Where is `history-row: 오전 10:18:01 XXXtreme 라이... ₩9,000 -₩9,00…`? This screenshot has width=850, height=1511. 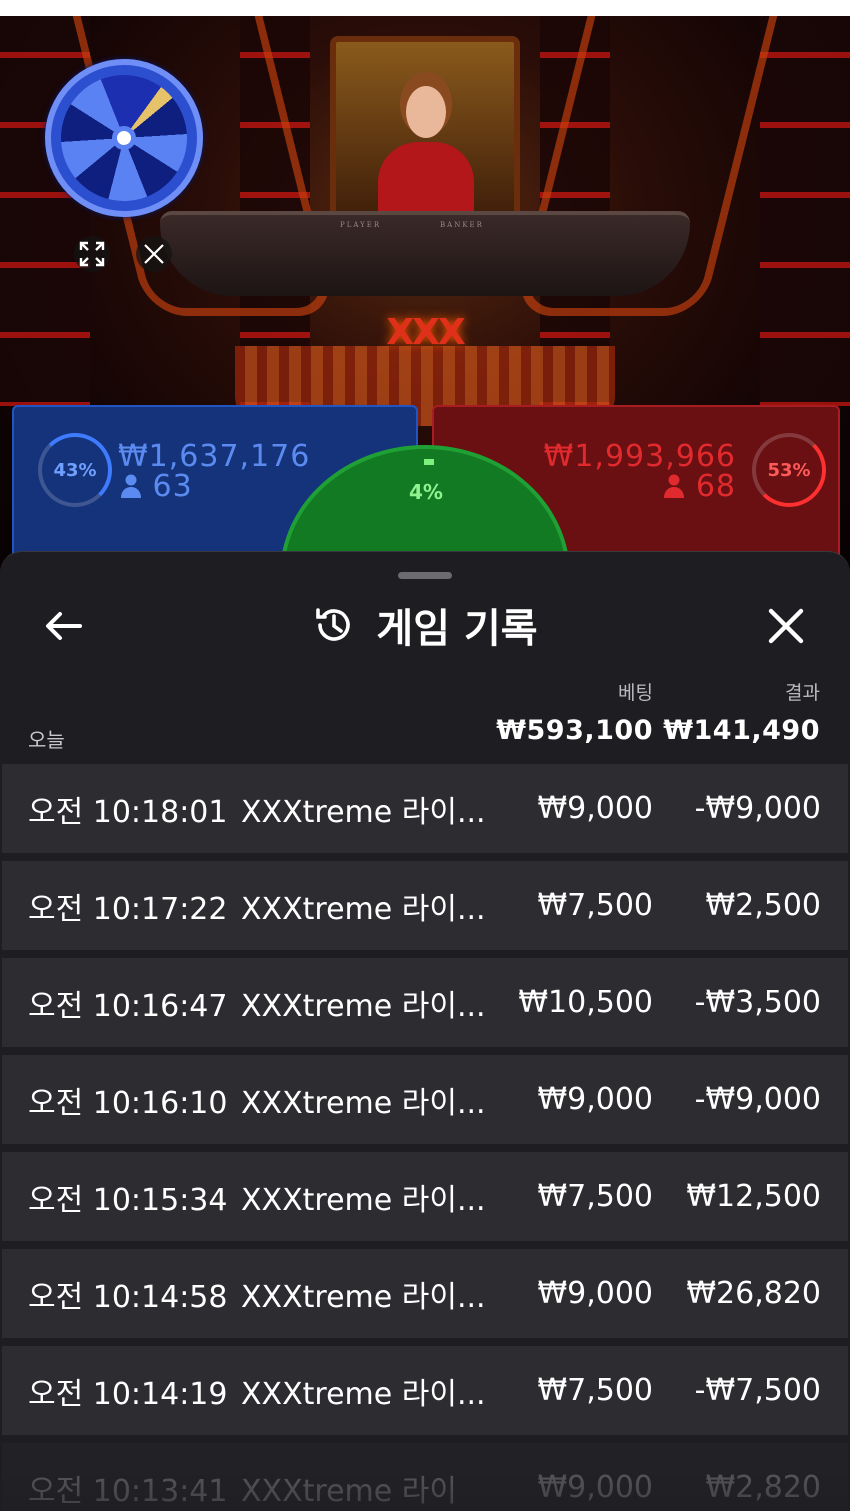 history-row: 오전 10:18:01 XXXtreme 라이... ₩9,000 -₩9,00… is located at coordinates (425, 808).